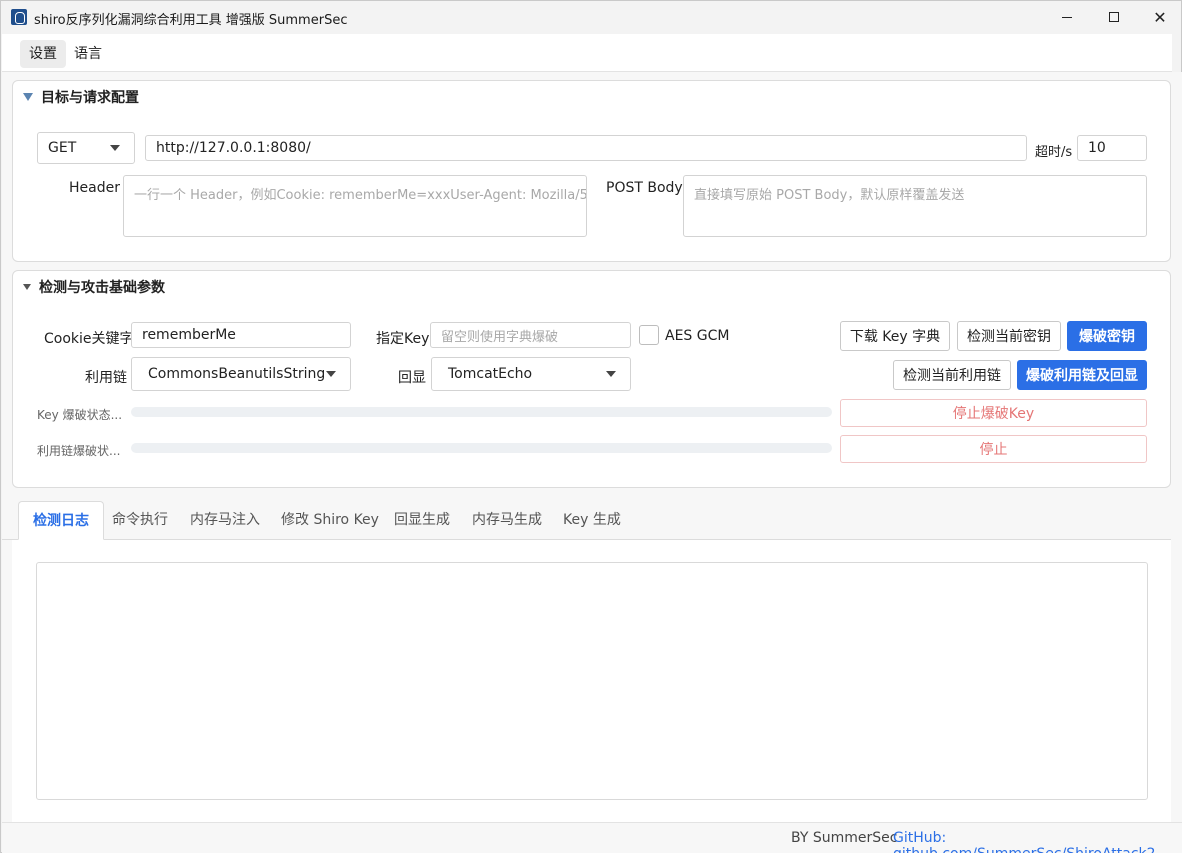 Image resolution: width=1182 pixels, height=853 pixels. Describe the element at coordinates (507, 520) in the screenshot. I see `tab-memshell-gen: 内存马生成` at that location.